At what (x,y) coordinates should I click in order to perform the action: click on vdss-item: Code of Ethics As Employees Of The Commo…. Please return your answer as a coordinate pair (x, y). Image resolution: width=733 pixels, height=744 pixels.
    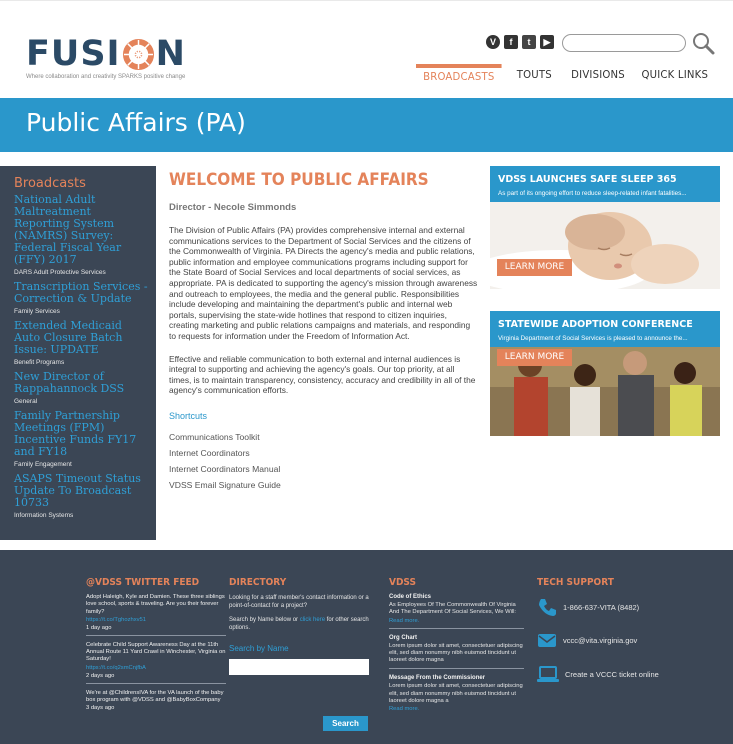
    Looking at the image, I should click on (456, 611).